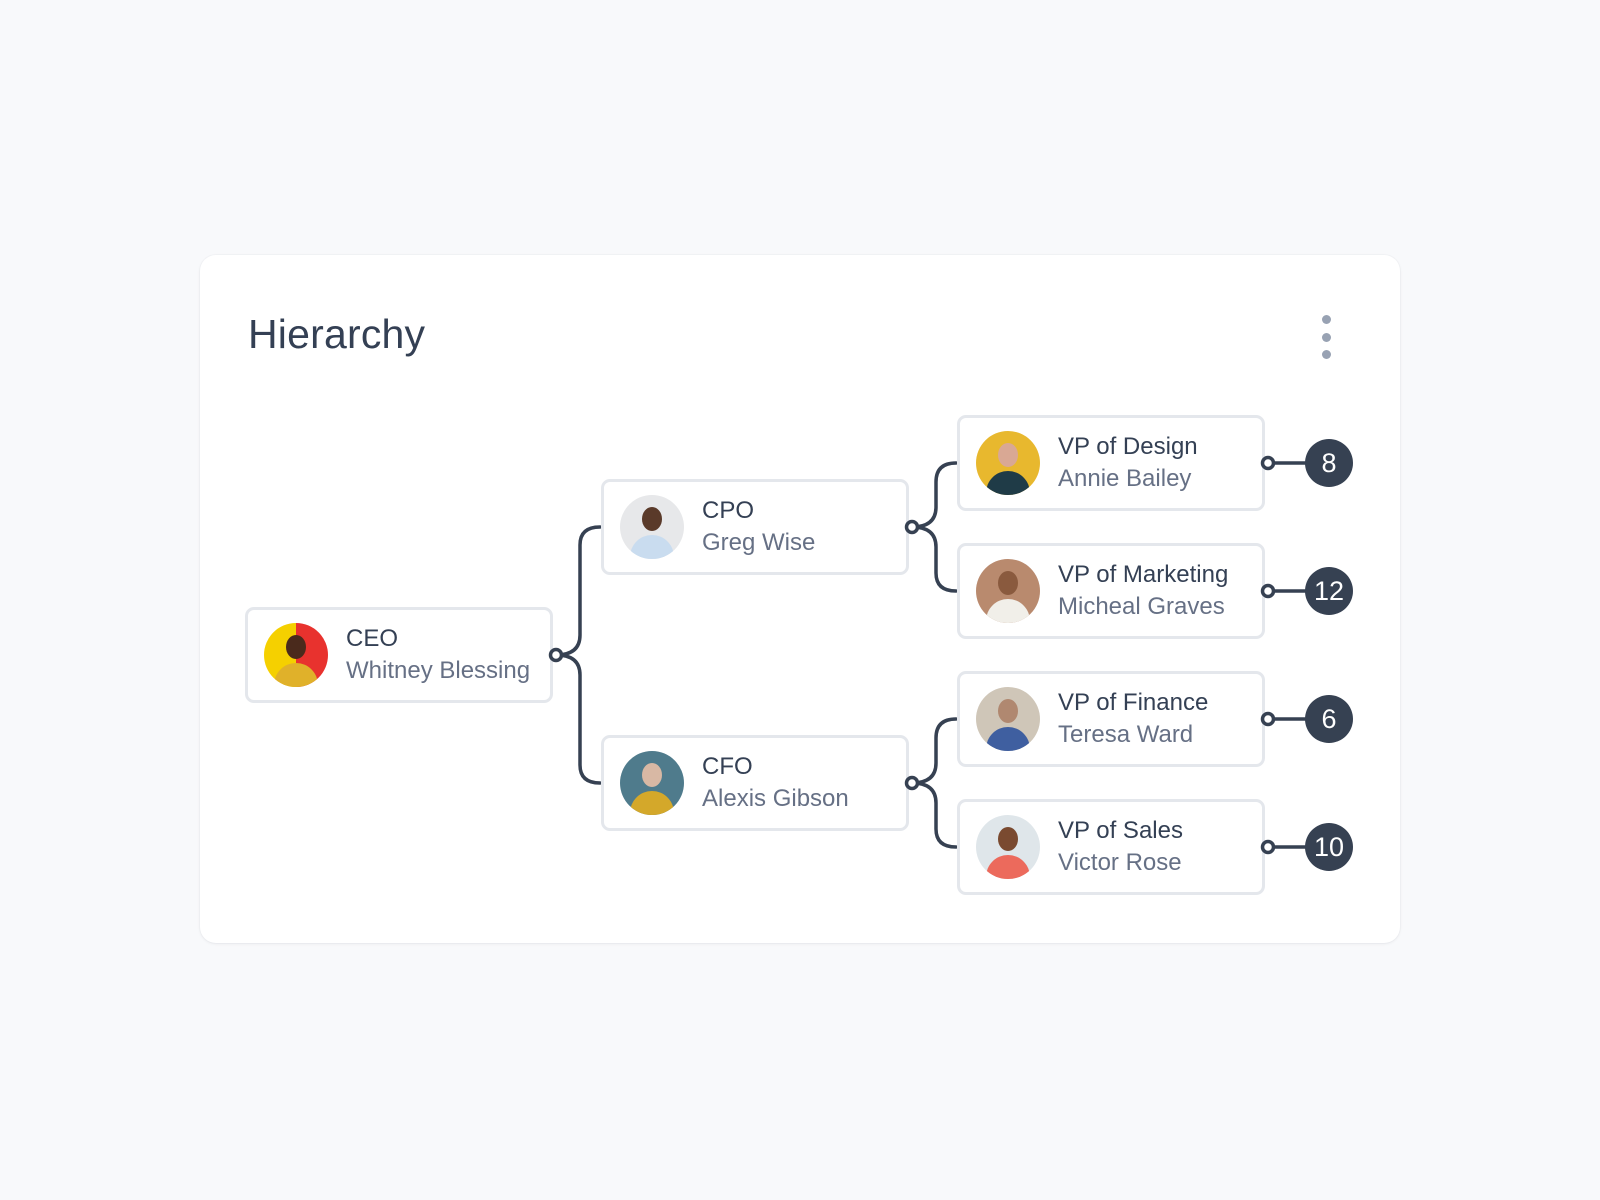 Image resolution: width=1600 pixels, height=1200 pixels. What do you see at coordinates (1120, 862) in the screenshot?
I see `node-name: Victor Rose` at bounding box center [1120, 862].